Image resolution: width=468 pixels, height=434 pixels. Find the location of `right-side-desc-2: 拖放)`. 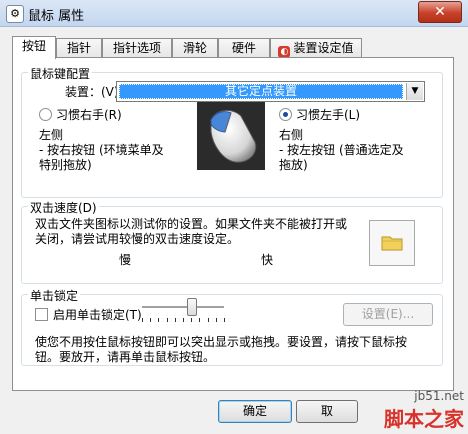

right-side-desc-2: 拖放) is located at coordinates (293, 165).